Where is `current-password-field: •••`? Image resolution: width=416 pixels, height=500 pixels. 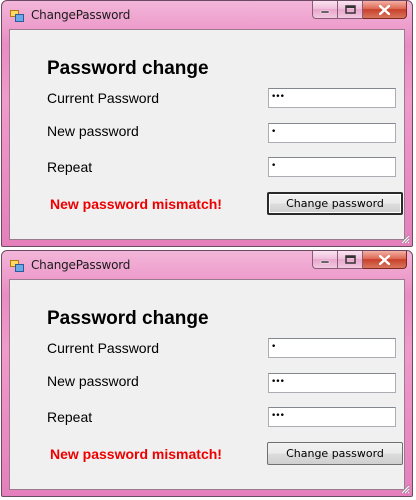 current-password-field: ••• is located at coordinates (332, 98).